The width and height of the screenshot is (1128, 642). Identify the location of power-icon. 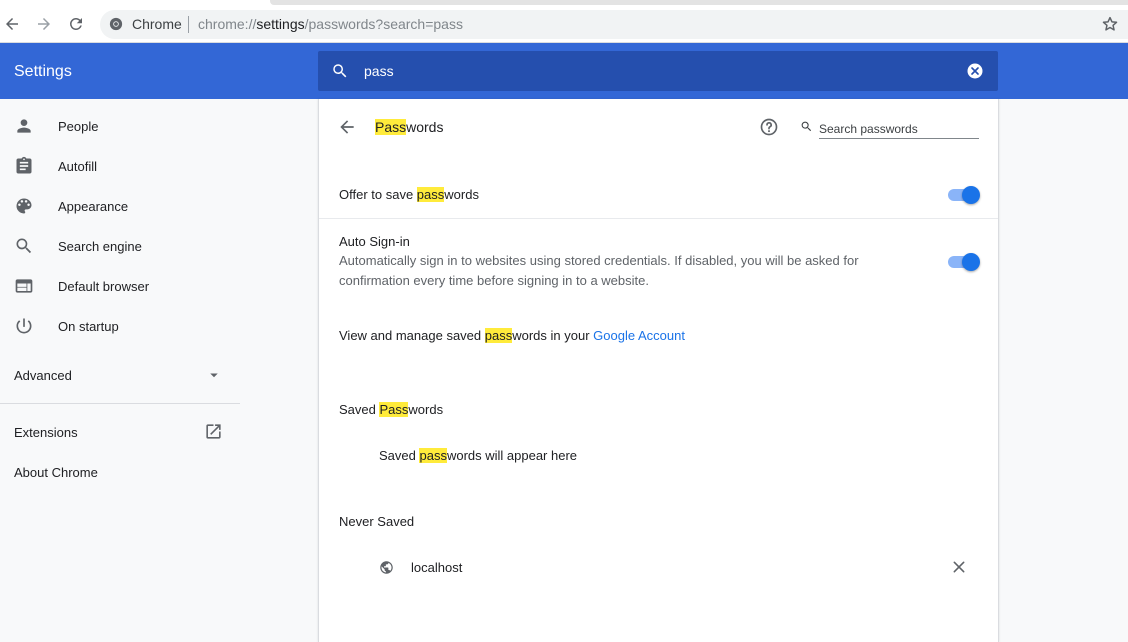
(24, 326).